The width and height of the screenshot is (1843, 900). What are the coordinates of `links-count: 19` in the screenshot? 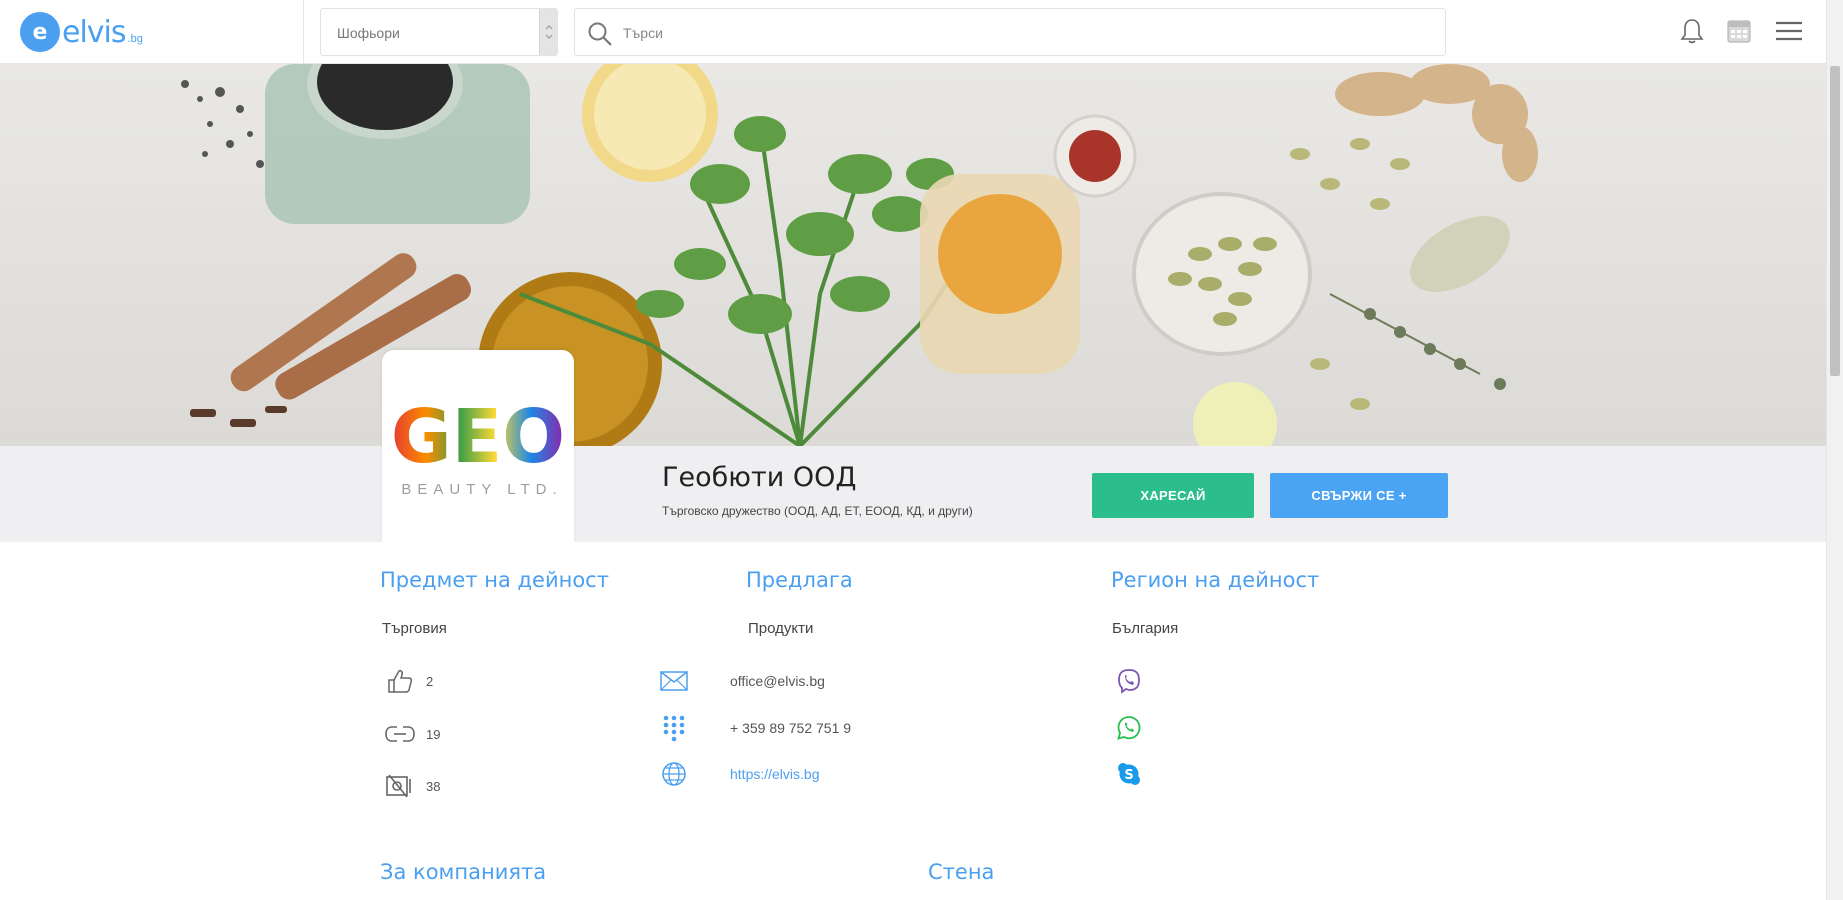 It's located at (433, 734).